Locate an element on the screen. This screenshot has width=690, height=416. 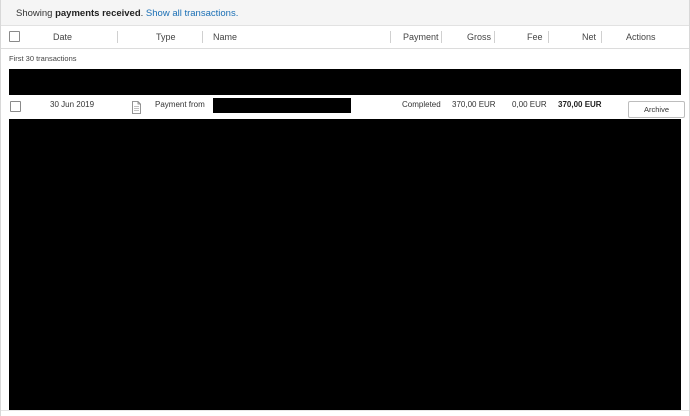
row-select-checkbox is located at coordinates (15, 106).